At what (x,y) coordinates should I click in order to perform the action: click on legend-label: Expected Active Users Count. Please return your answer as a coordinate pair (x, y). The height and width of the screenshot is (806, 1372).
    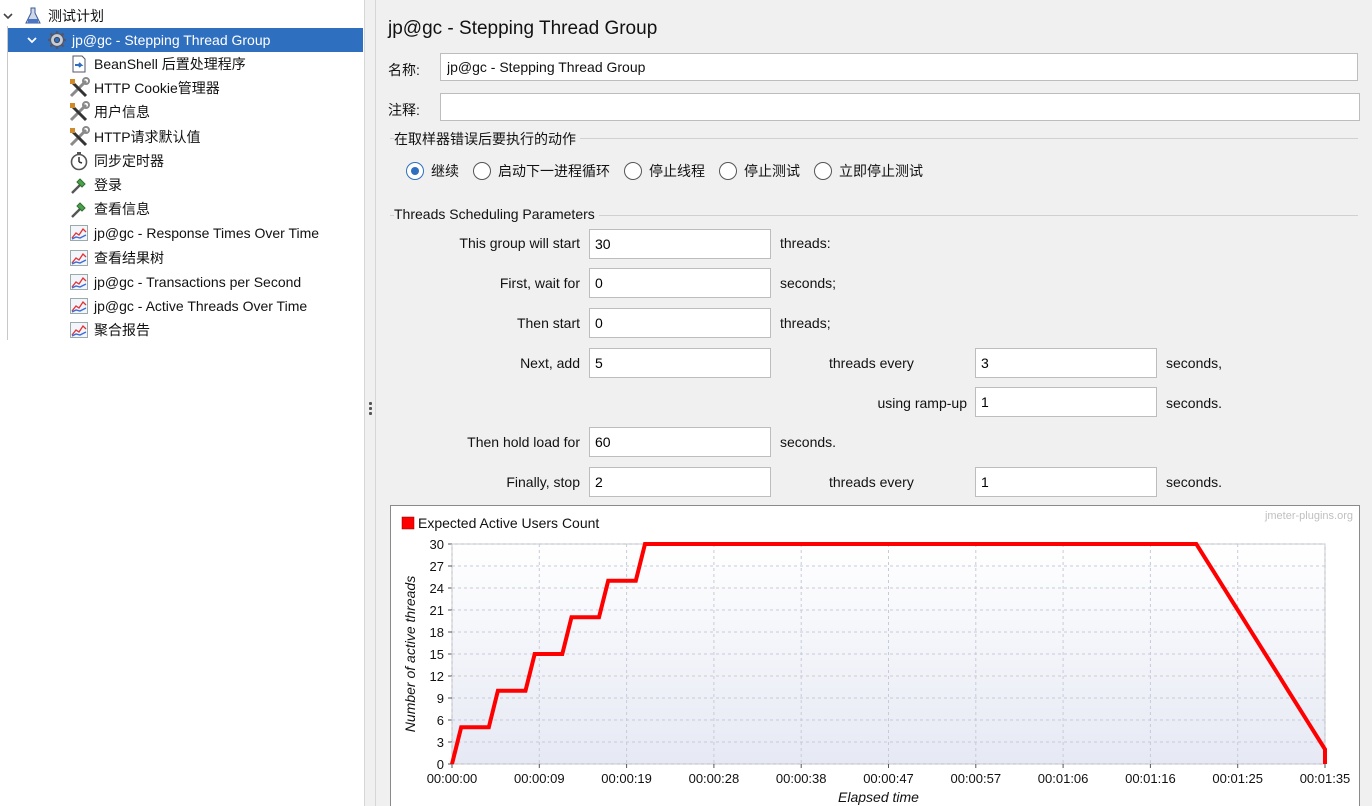
    Looking at the image, I should click on (508, 523).